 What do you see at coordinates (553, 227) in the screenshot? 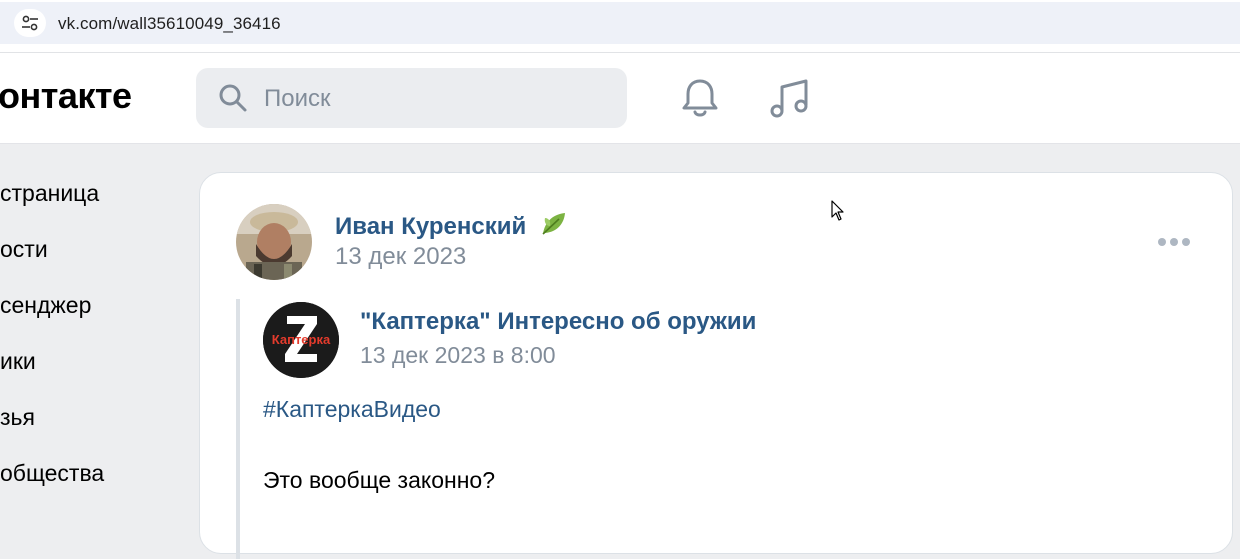
I see `leaf-emoji-icon` at bounding box center [553, 227].